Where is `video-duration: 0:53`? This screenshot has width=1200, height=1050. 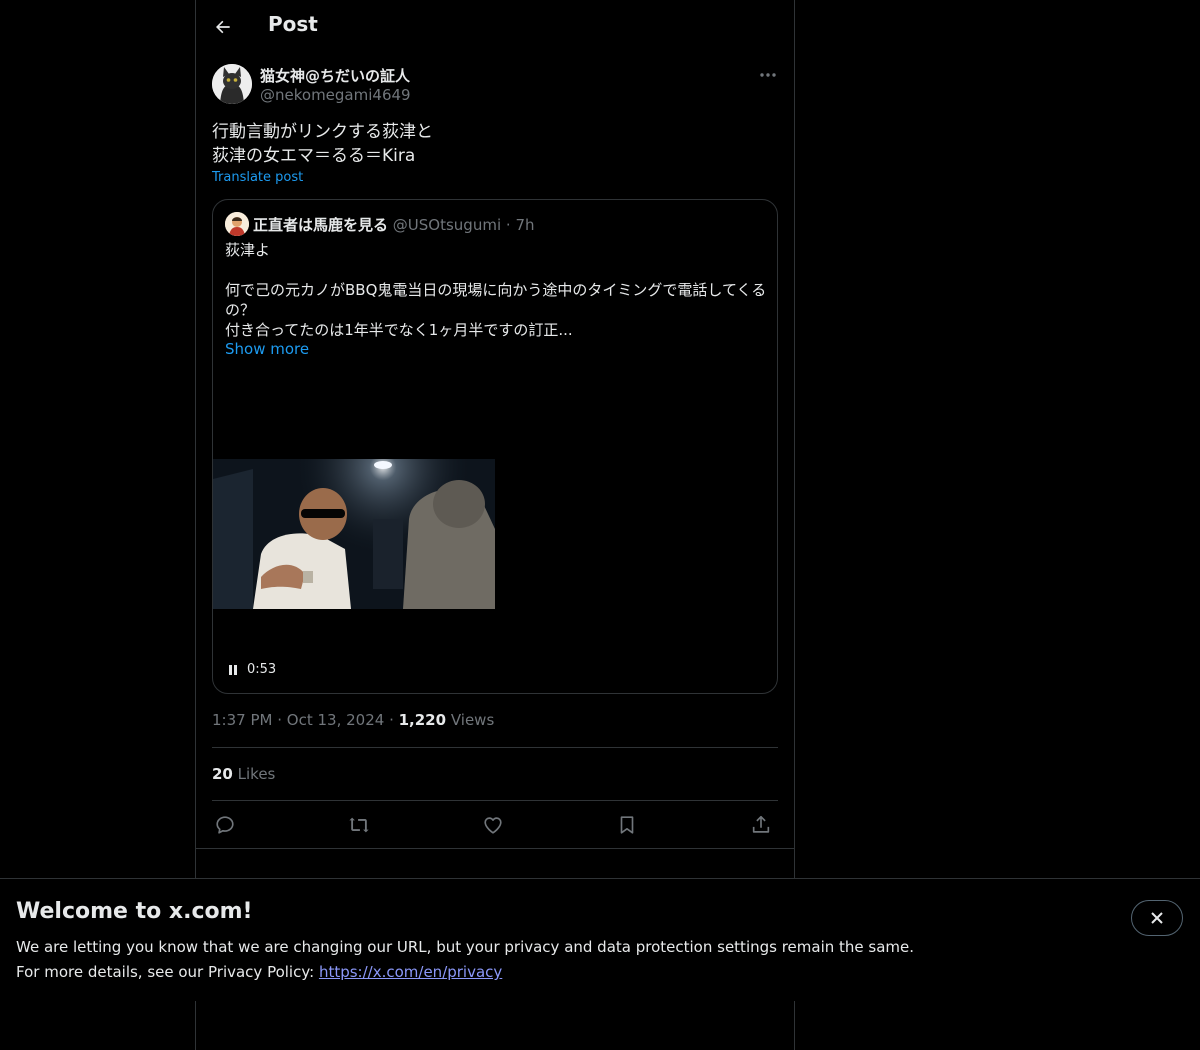 video-duration: 0:53 is located at coordinates (262, 669).